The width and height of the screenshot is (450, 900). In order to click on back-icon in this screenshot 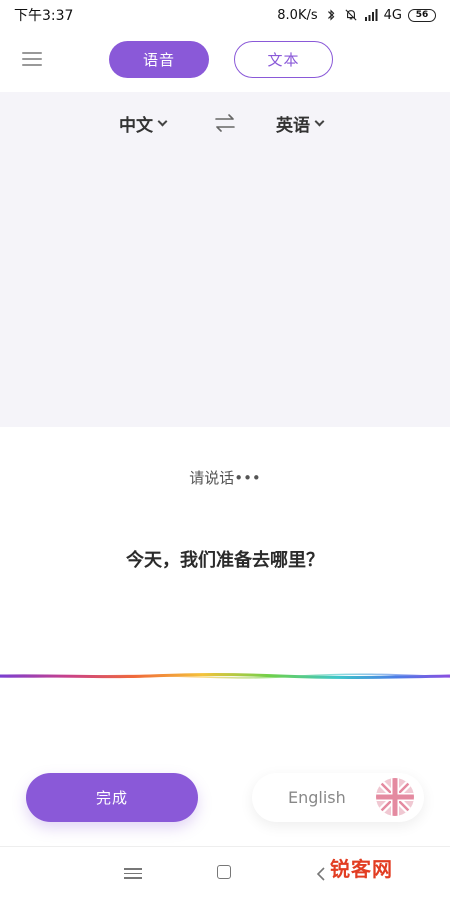, I will do `click(322, 874)`.